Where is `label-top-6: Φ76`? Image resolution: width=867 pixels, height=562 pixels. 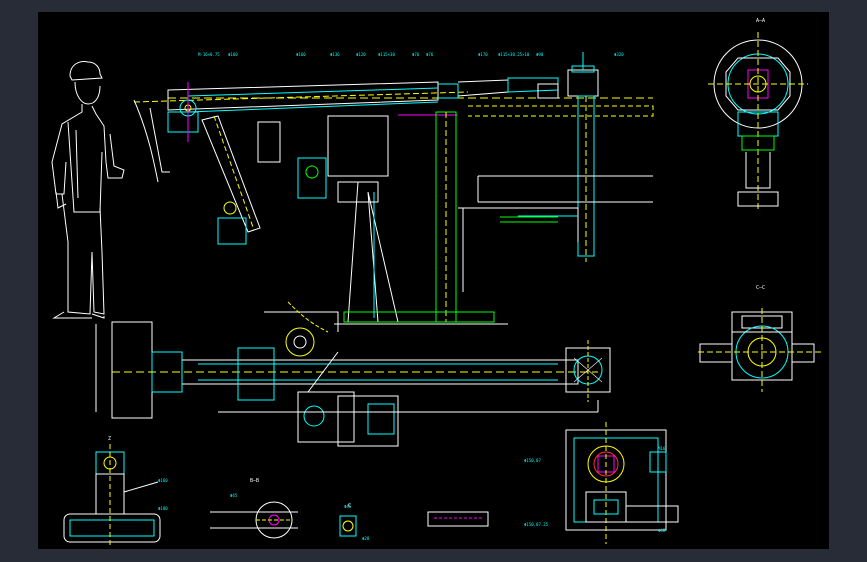 label-top-6: Φ76 is located at coordinates (416, 54).